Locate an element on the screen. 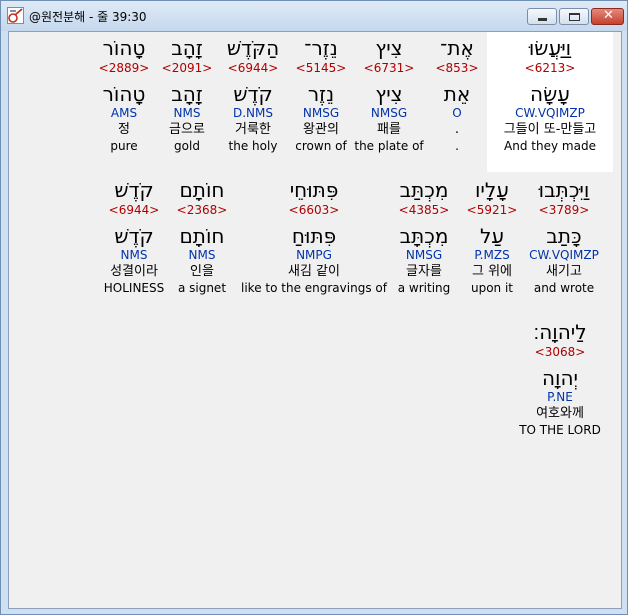 The height and width of the screenshot is (615, 628). hebrew-lemma: קֹדֶשׁ is located at coordinates (134, 236).